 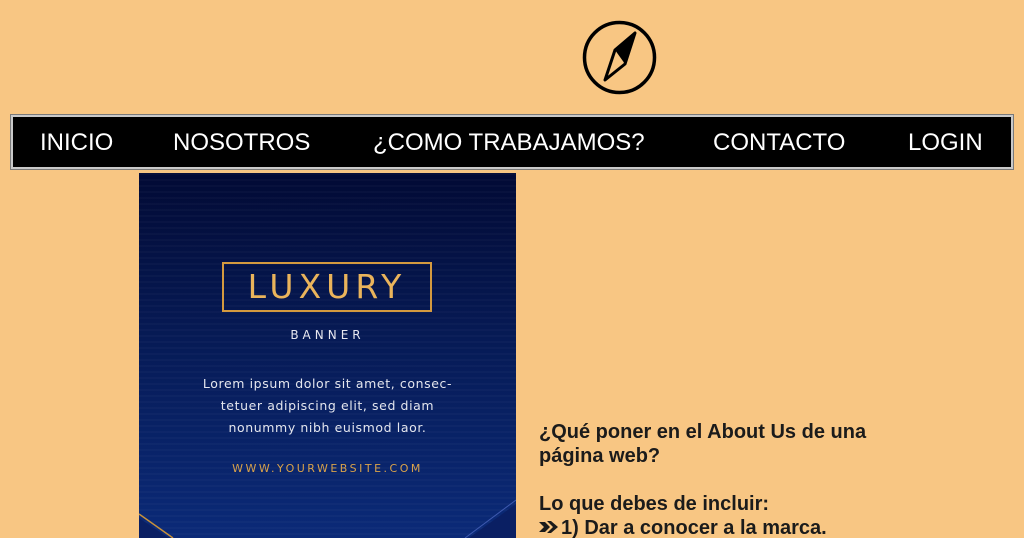 What do you see at coordinates (654, 504) in the screenshot?
I see `about-heading: Lo que debes de incluir:` at bounding box center [654, 504].